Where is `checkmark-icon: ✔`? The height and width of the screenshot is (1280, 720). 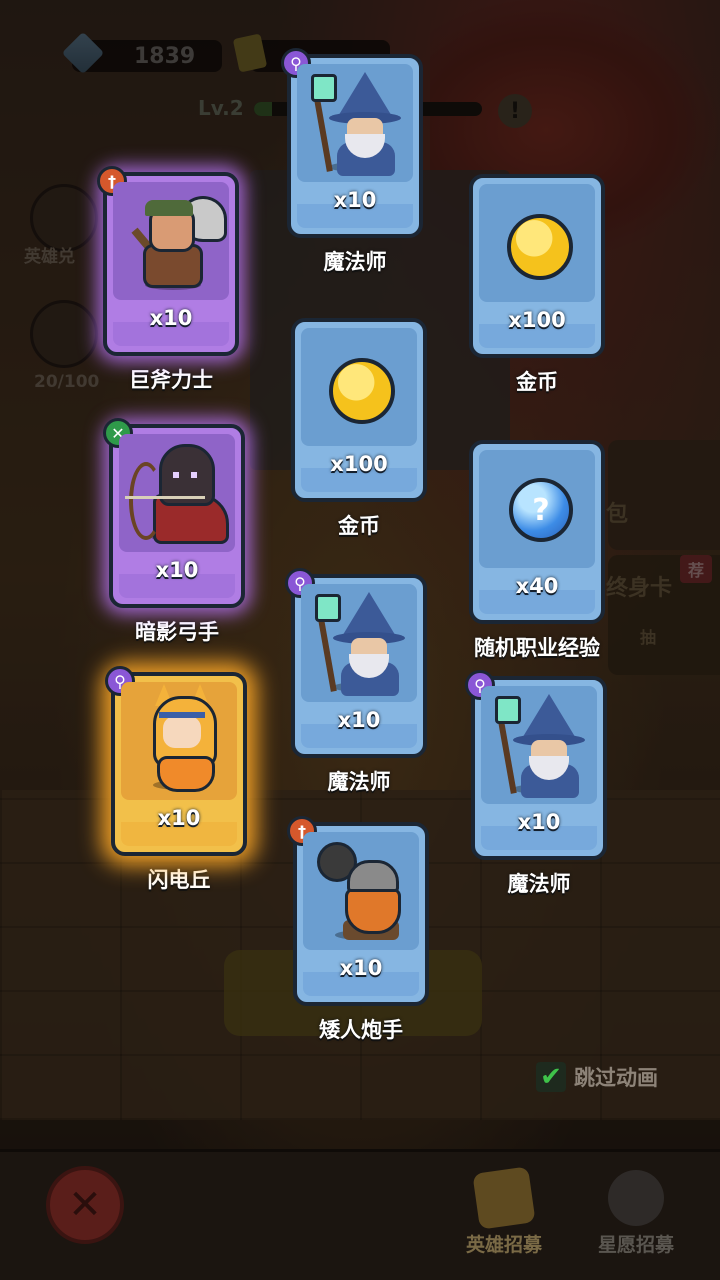
checkmark-icon: ✔ is located at coordinates (551, 1077).